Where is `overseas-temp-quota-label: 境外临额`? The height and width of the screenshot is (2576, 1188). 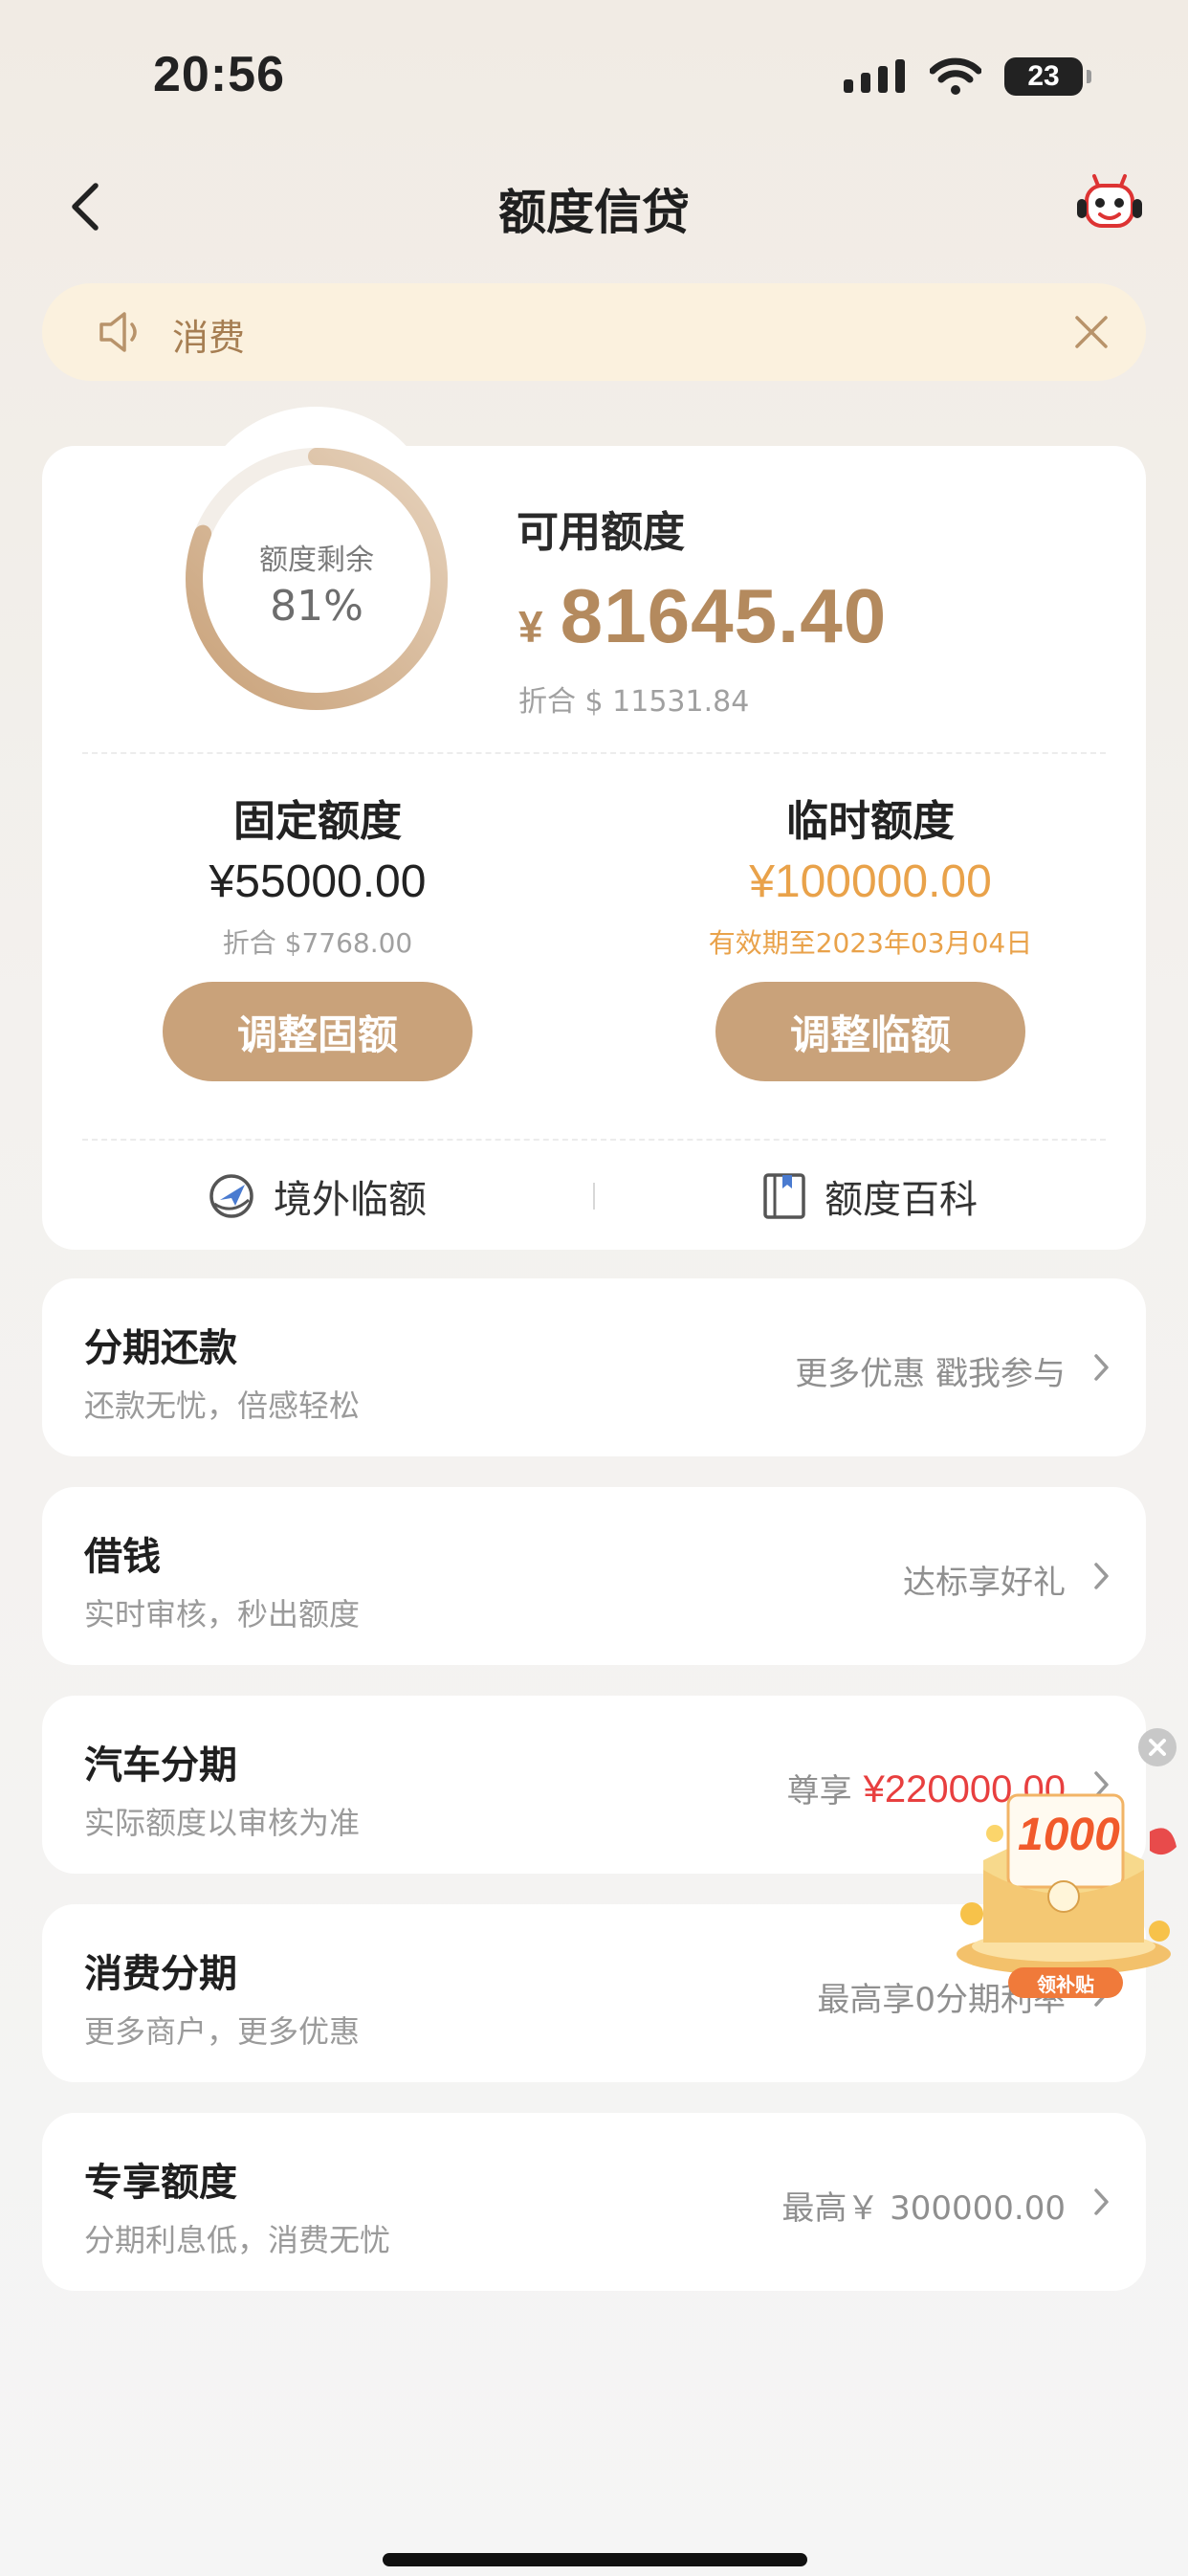 overseas-temp-quota-label: 境外临额 is located at coordinates (350, 1200).